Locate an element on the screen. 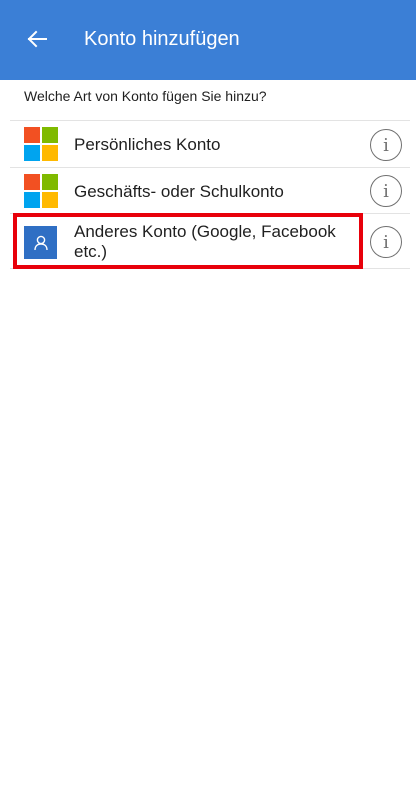 The image size is (416, 789). back-button is located at coordinates (37, 39).